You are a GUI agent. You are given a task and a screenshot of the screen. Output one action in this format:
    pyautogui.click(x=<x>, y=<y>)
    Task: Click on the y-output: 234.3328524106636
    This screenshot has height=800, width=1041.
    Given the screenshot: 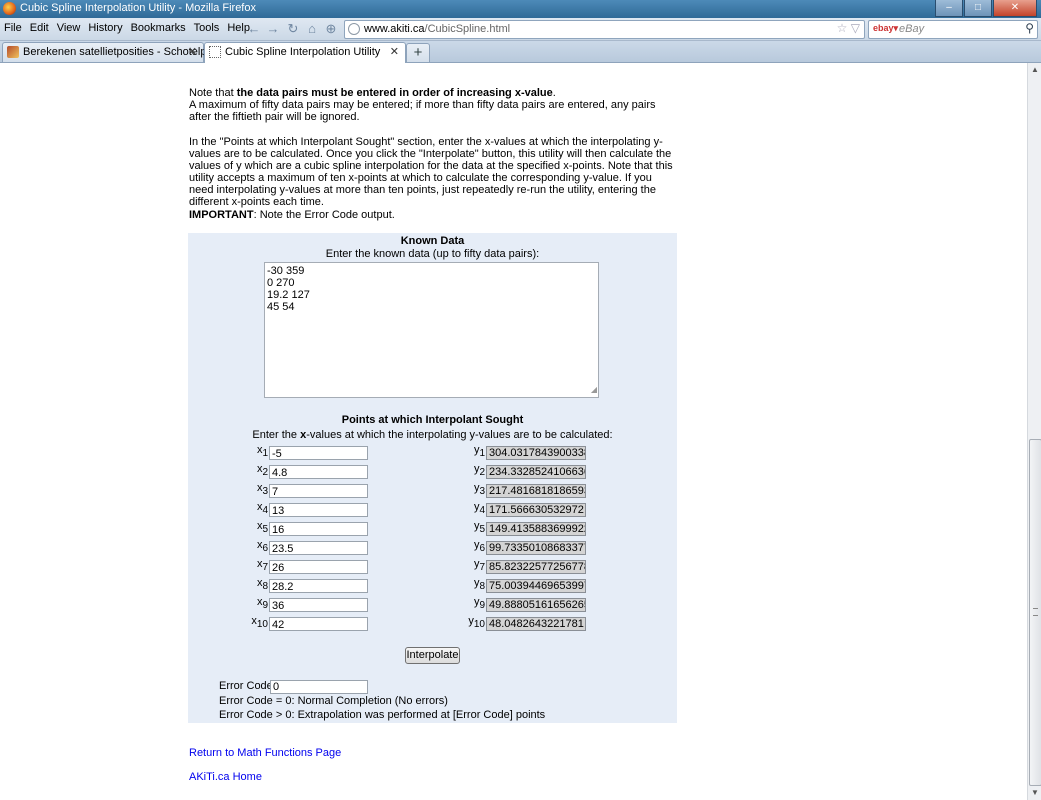 What is the action you would take?
    pyautogui.click(x=536, y=472)
    